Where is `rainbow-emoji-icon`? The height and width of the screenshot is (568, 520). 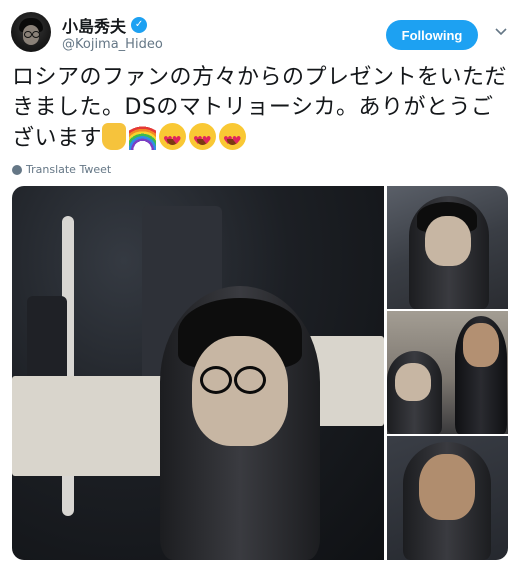 rainbow-emoji-icon is located at coordinates (143, 136).